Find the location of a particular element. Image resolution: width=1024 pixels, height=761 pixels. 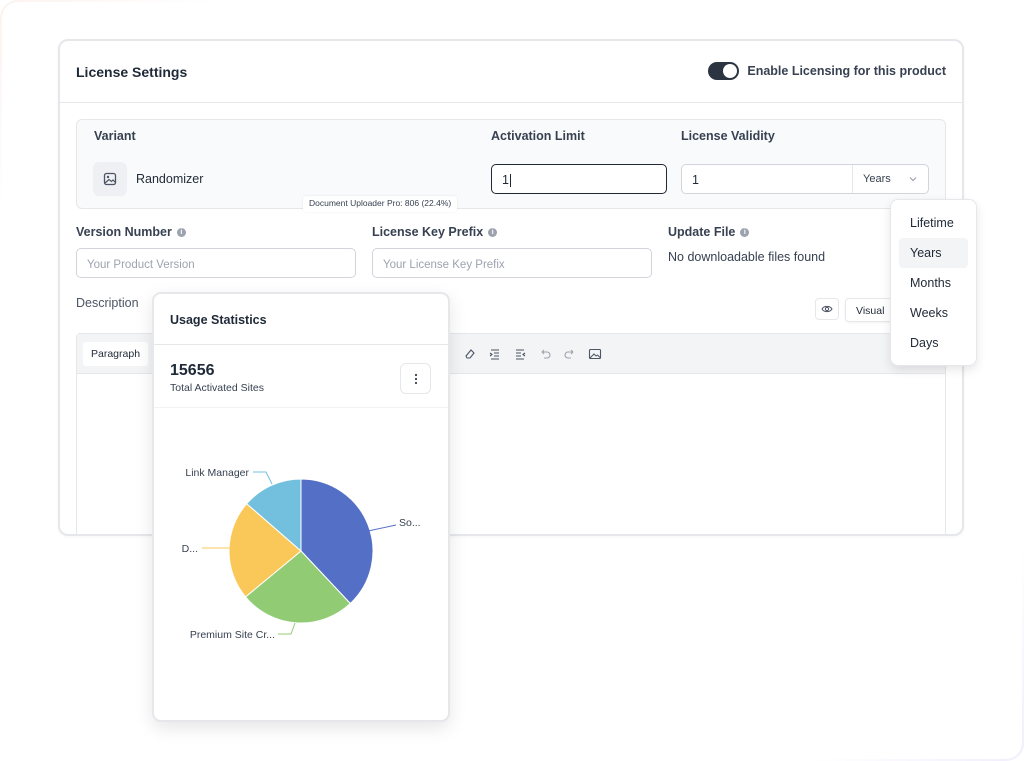

paragraph-format-select: Paragraph is located at coordinates (116, 354).